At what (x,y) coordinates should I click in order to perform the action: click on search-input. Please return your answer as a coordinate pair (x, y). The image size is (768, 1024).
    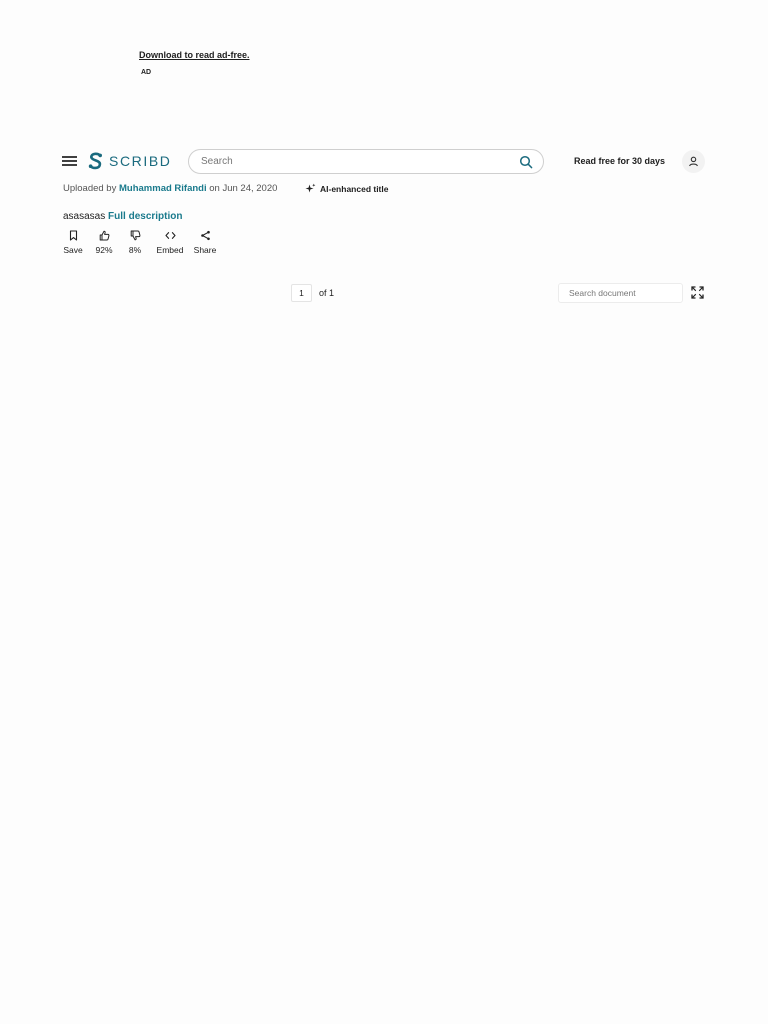
    Looking at the image, I should click on (359, 161).